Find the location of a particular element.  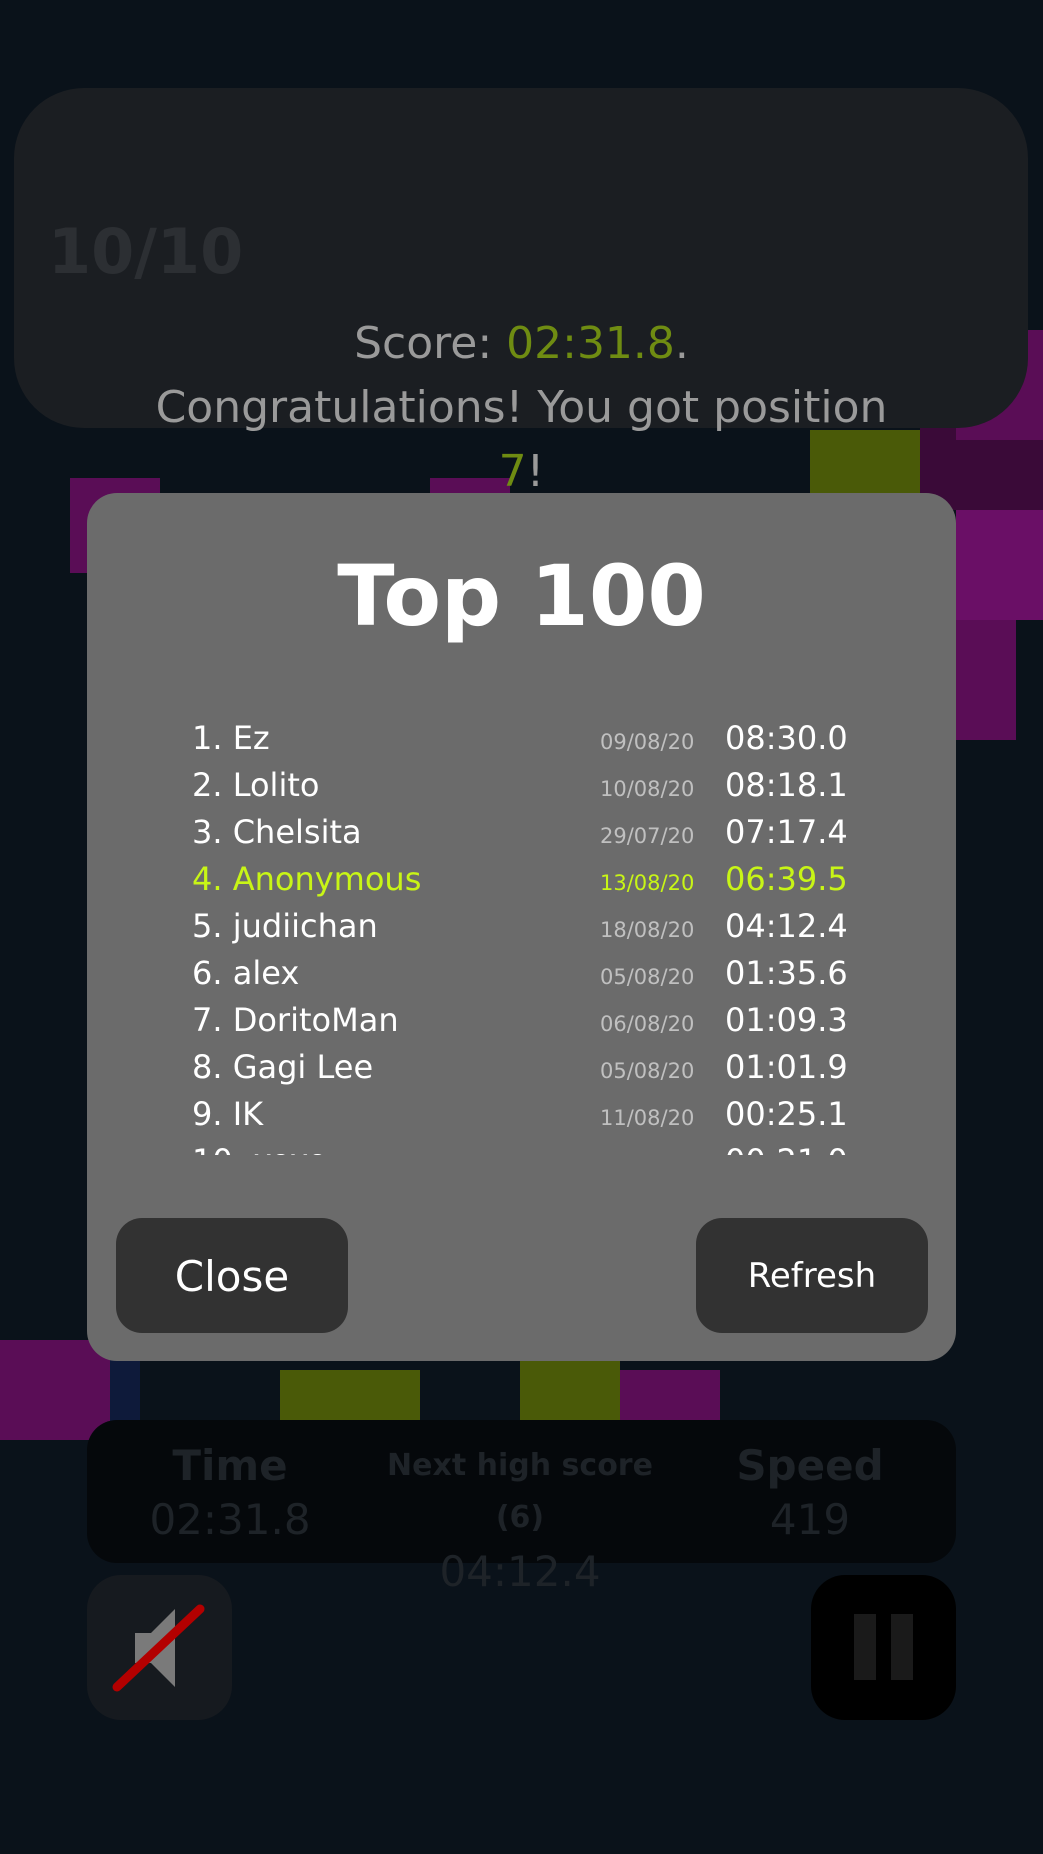

speed-label: Speed is located at coordinates (810, 1465).